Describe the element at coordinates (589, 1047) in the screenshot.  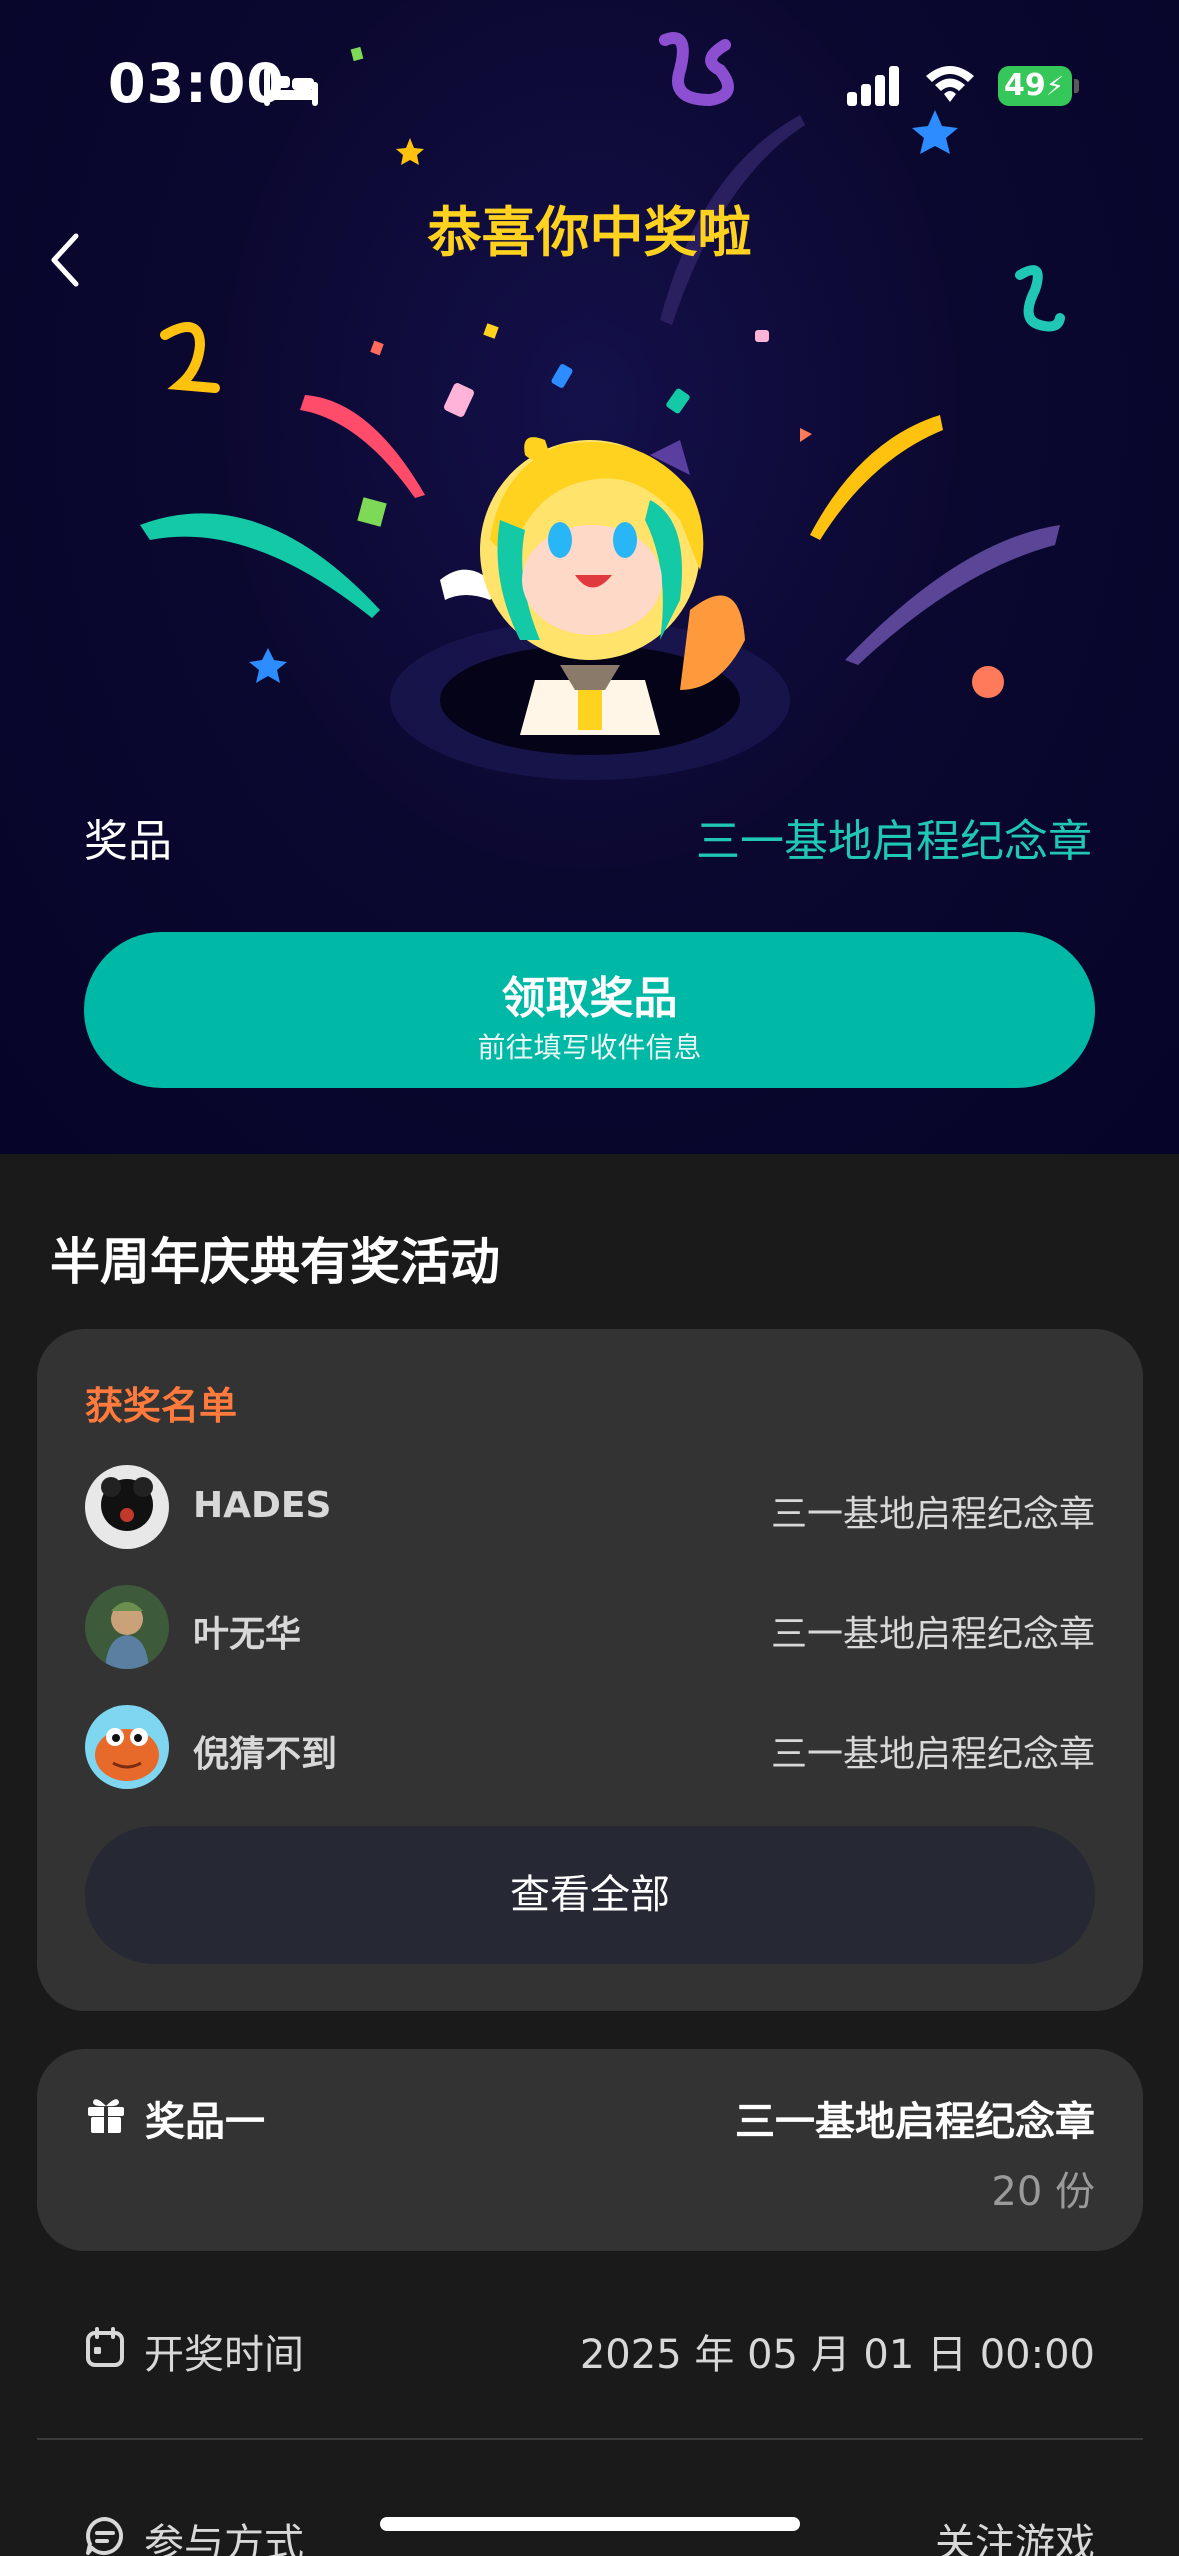
I see `claim-prize-sublabel: 前往填写收件信息` at that location.